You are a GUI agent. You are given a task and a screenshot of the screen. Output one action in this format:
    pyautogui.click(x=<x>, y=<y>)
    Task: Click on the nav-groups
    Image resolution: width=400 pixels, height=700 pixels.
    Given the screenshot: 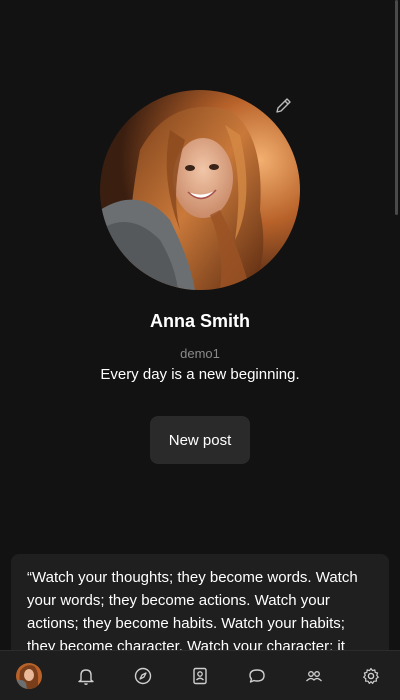 What is the action you would take?
    pyautogui.click(x=314, y=676)
    